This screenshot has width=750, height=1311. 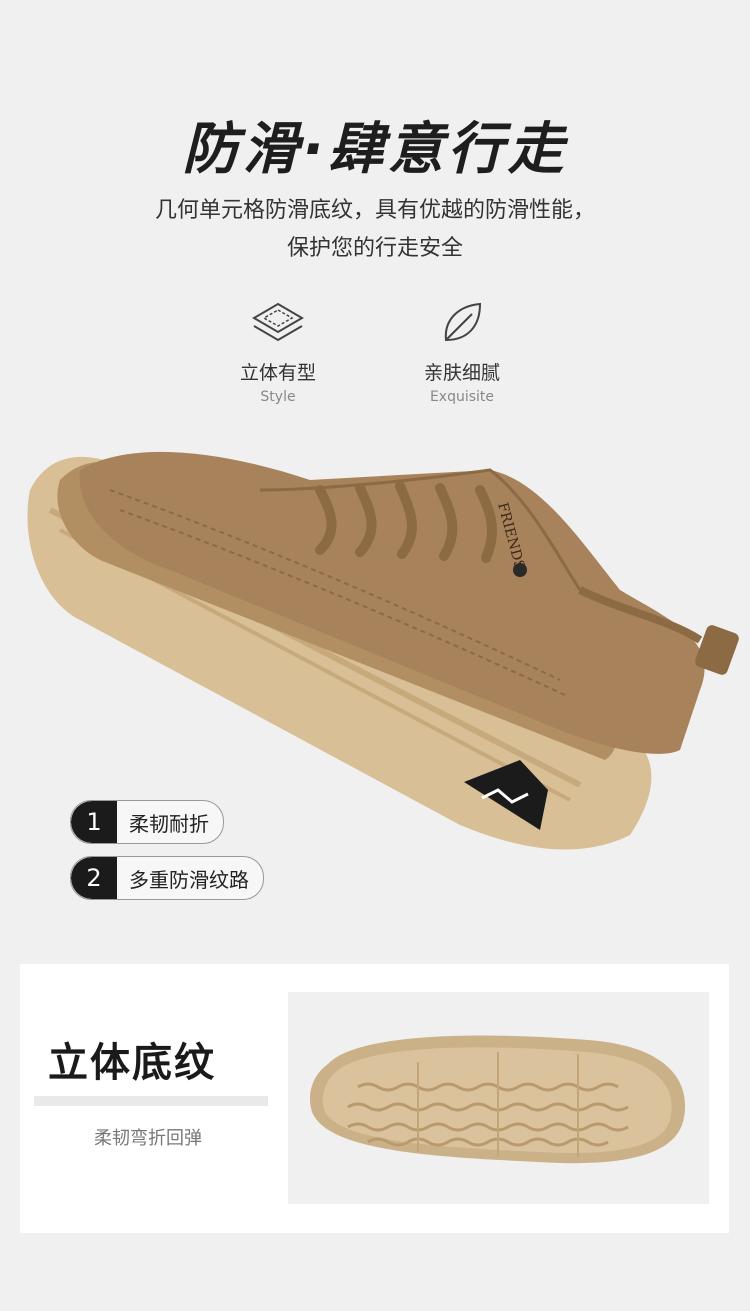 What do you see at coordinates (462, 352) in the screenshot?
I see `feature-exquisite: 亲肤细腻 Exquisite` at bounding box center [462, 352].